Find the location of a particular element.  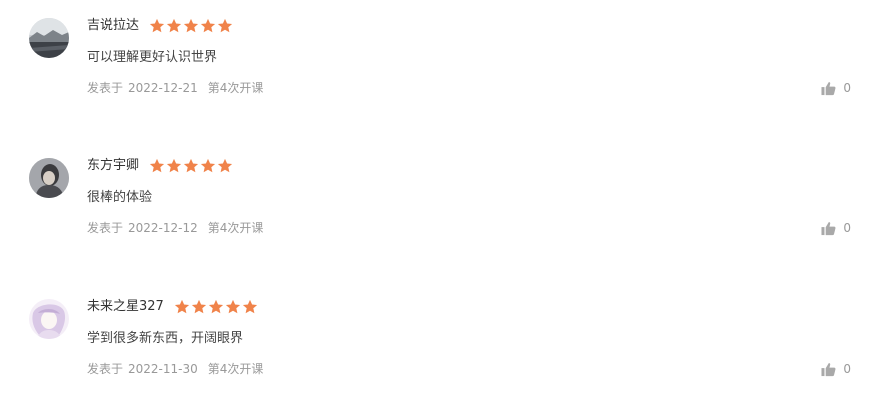

landscape-avatar-icon is located at coordinates (49, 38).